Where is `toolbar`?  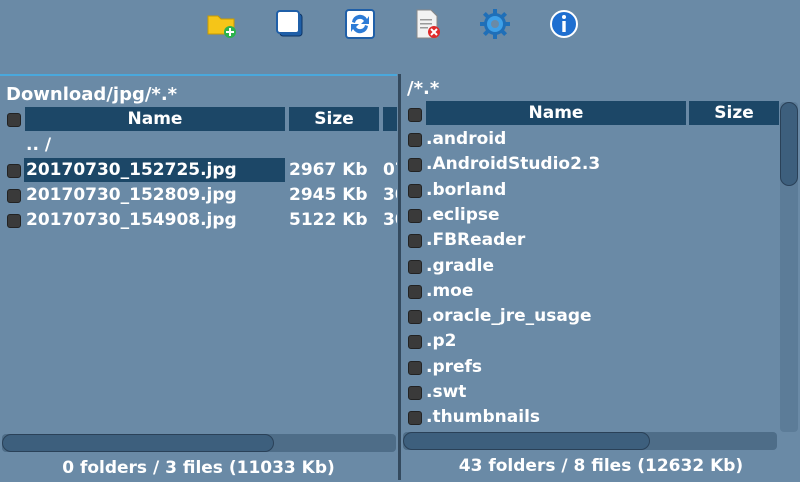 toolbar is located at coordinates (400, 26).